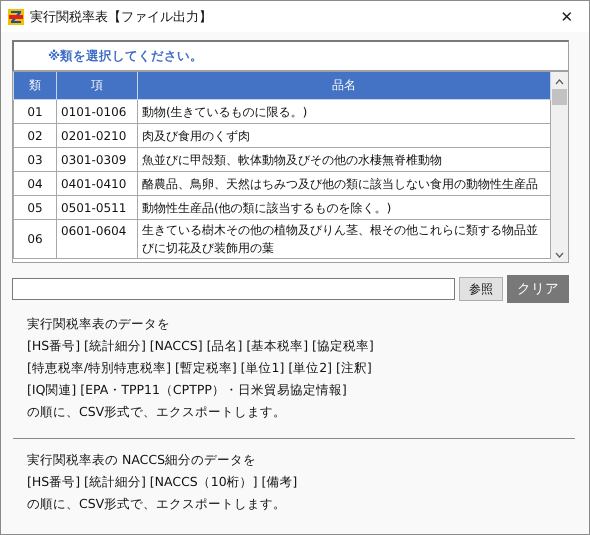 This screenshot has width=590, height=535. Describe the element at coordinates (97, 239) in the screenshot. I see `table-cell: 0601-0604` at that location.